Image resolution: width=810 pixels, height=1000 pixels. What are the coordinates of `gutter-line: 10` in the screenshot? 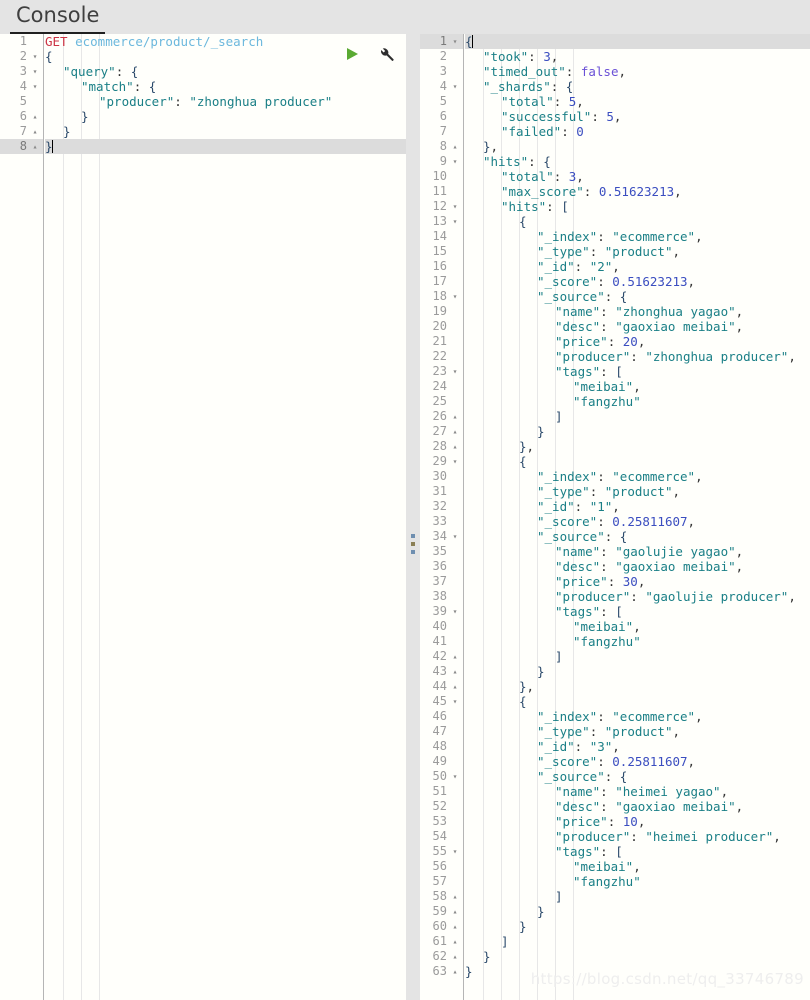 It's located at (441, 176).